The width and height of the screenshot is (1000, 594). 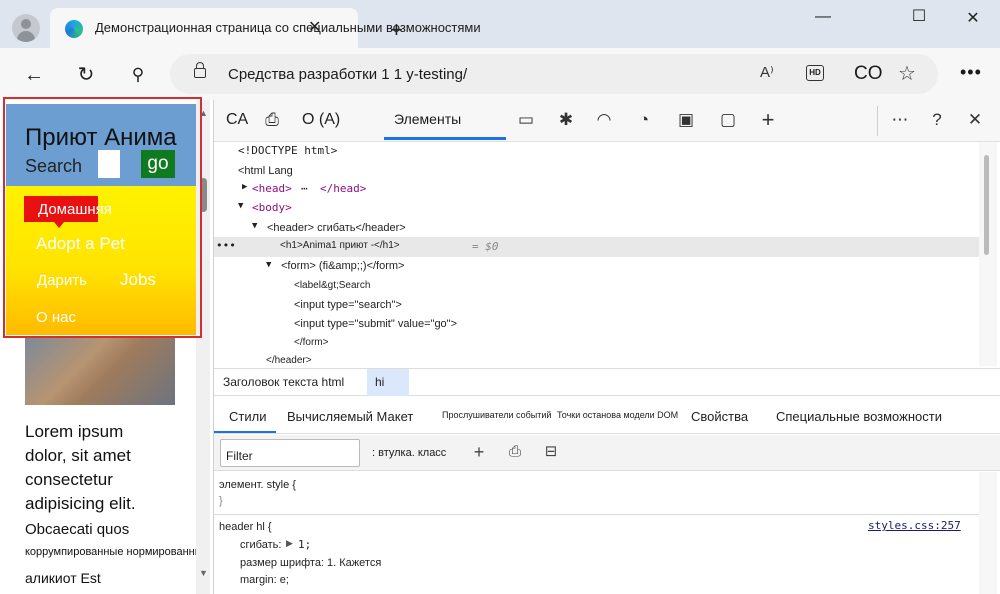 I want to click on dom-header: <header> сгибать</header>, so click(x=336, y=228).